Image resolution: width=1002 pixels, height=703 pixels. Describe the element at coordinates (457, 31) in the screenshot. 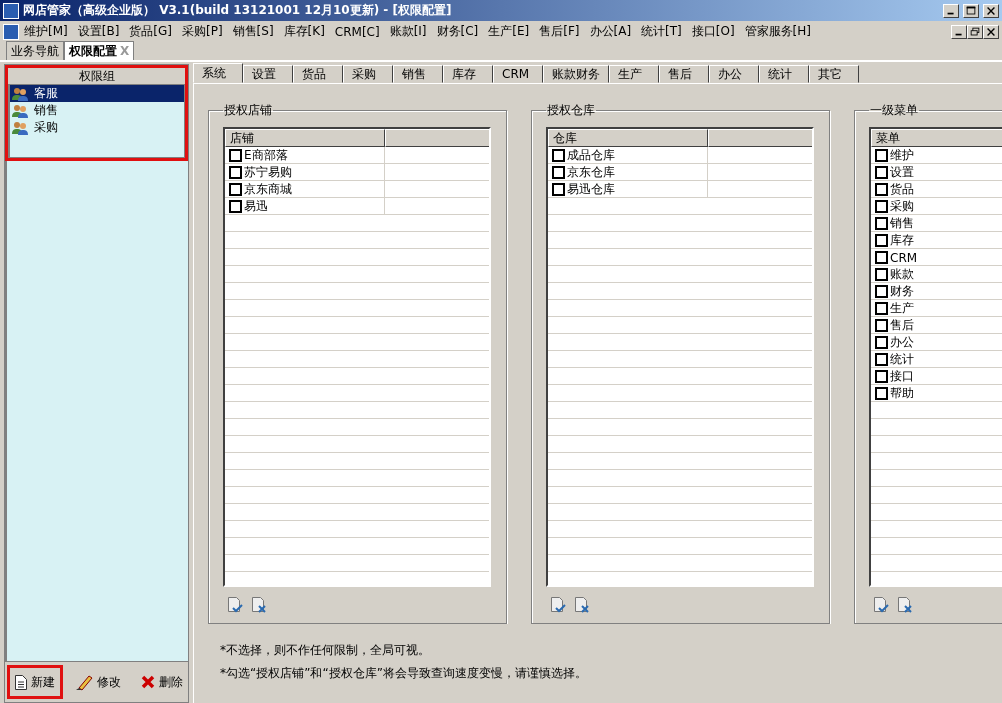

I see `menu-item: 财务[C]` at that location.